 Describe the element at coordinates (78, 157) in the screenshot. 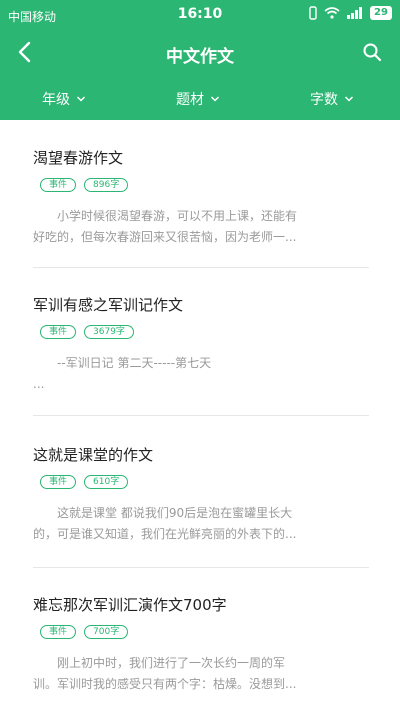

I see `article-title: 渴望春游作文` at that location.